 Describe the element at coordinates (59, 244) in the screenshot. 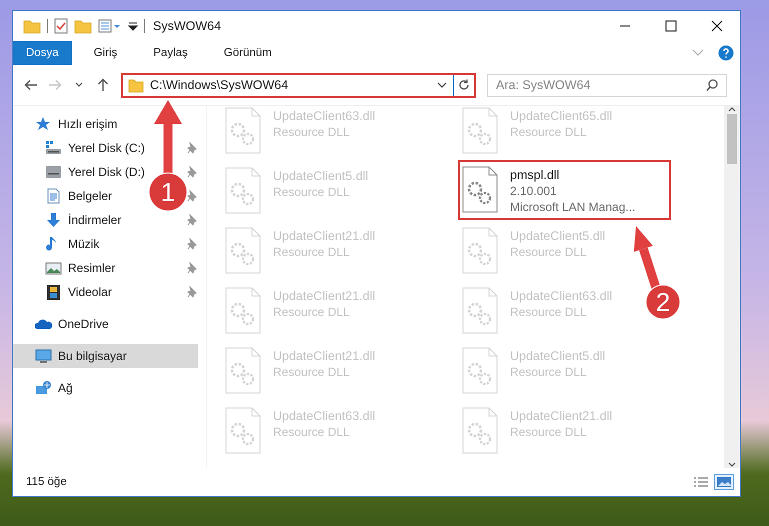

I see `sidebar-item: Müzik` at that location.